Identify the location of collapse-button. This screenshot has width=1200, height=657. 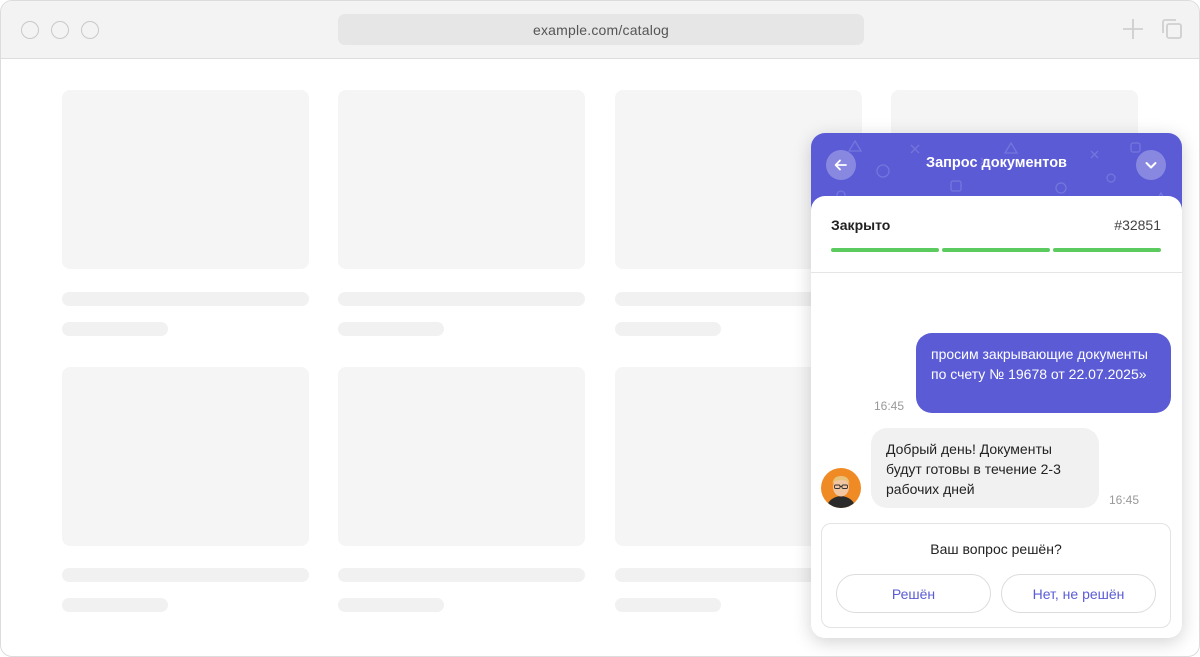
(1151, 165).